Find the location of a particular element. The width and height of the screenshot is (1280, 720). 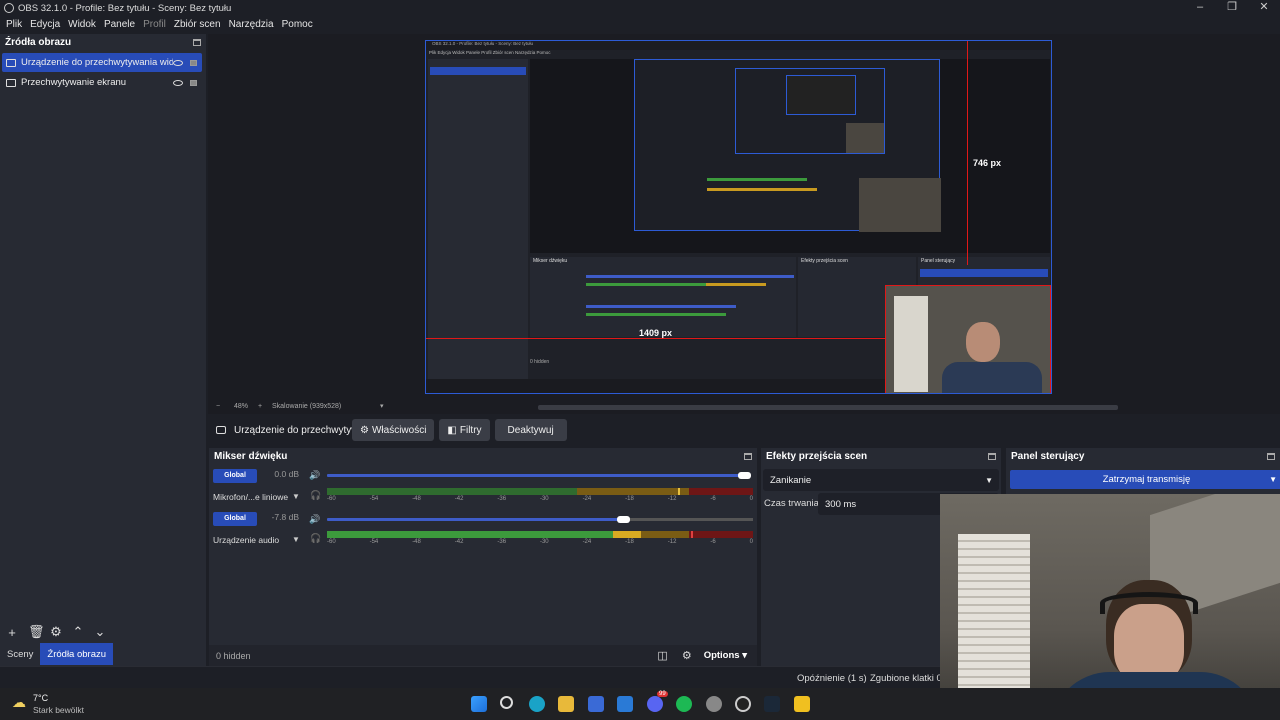

minimize-button: – is located at coordinates (1200, 8).